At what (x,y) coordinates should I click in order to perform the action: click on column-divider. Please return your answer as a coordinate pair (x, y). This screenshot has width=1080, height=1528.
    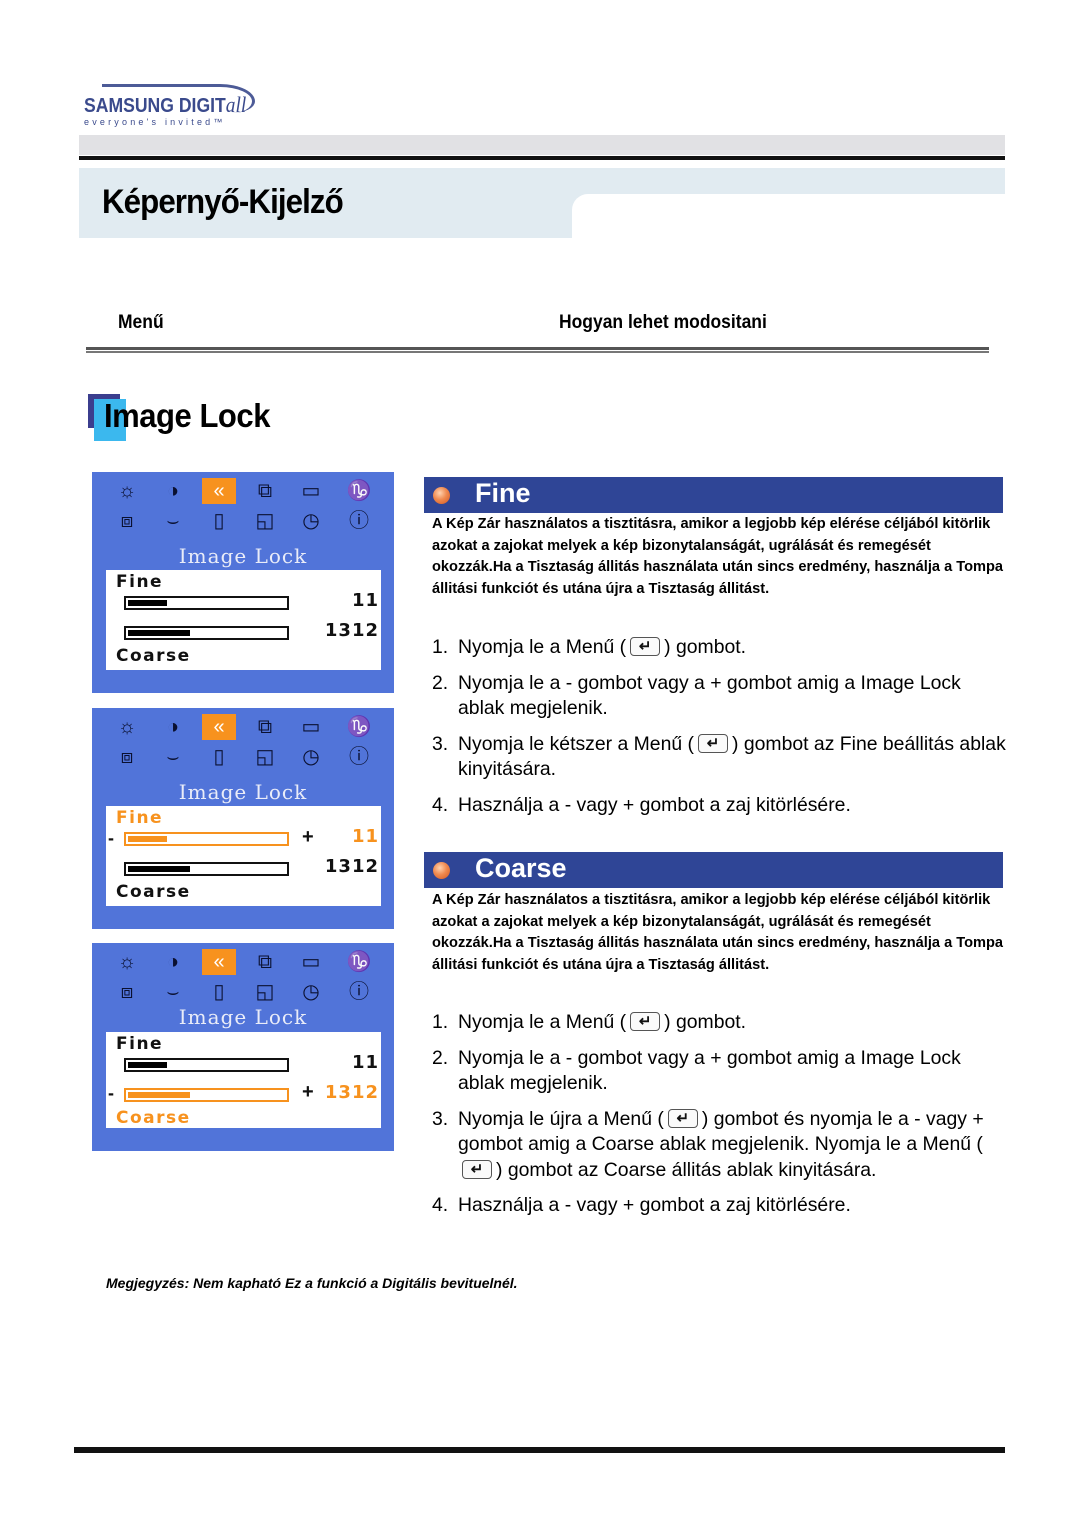
    Looking at the image, I should click on (537, 350).